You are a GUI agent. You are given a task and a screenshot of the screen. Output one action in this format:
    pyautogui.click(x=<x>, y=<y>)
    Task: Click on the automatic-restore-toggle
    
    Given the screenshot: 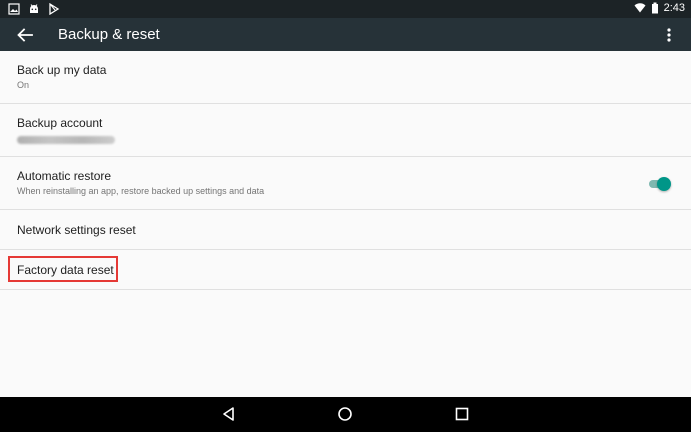 What is the action you would take?
    pyautogui.click(x=659, y=184)
    